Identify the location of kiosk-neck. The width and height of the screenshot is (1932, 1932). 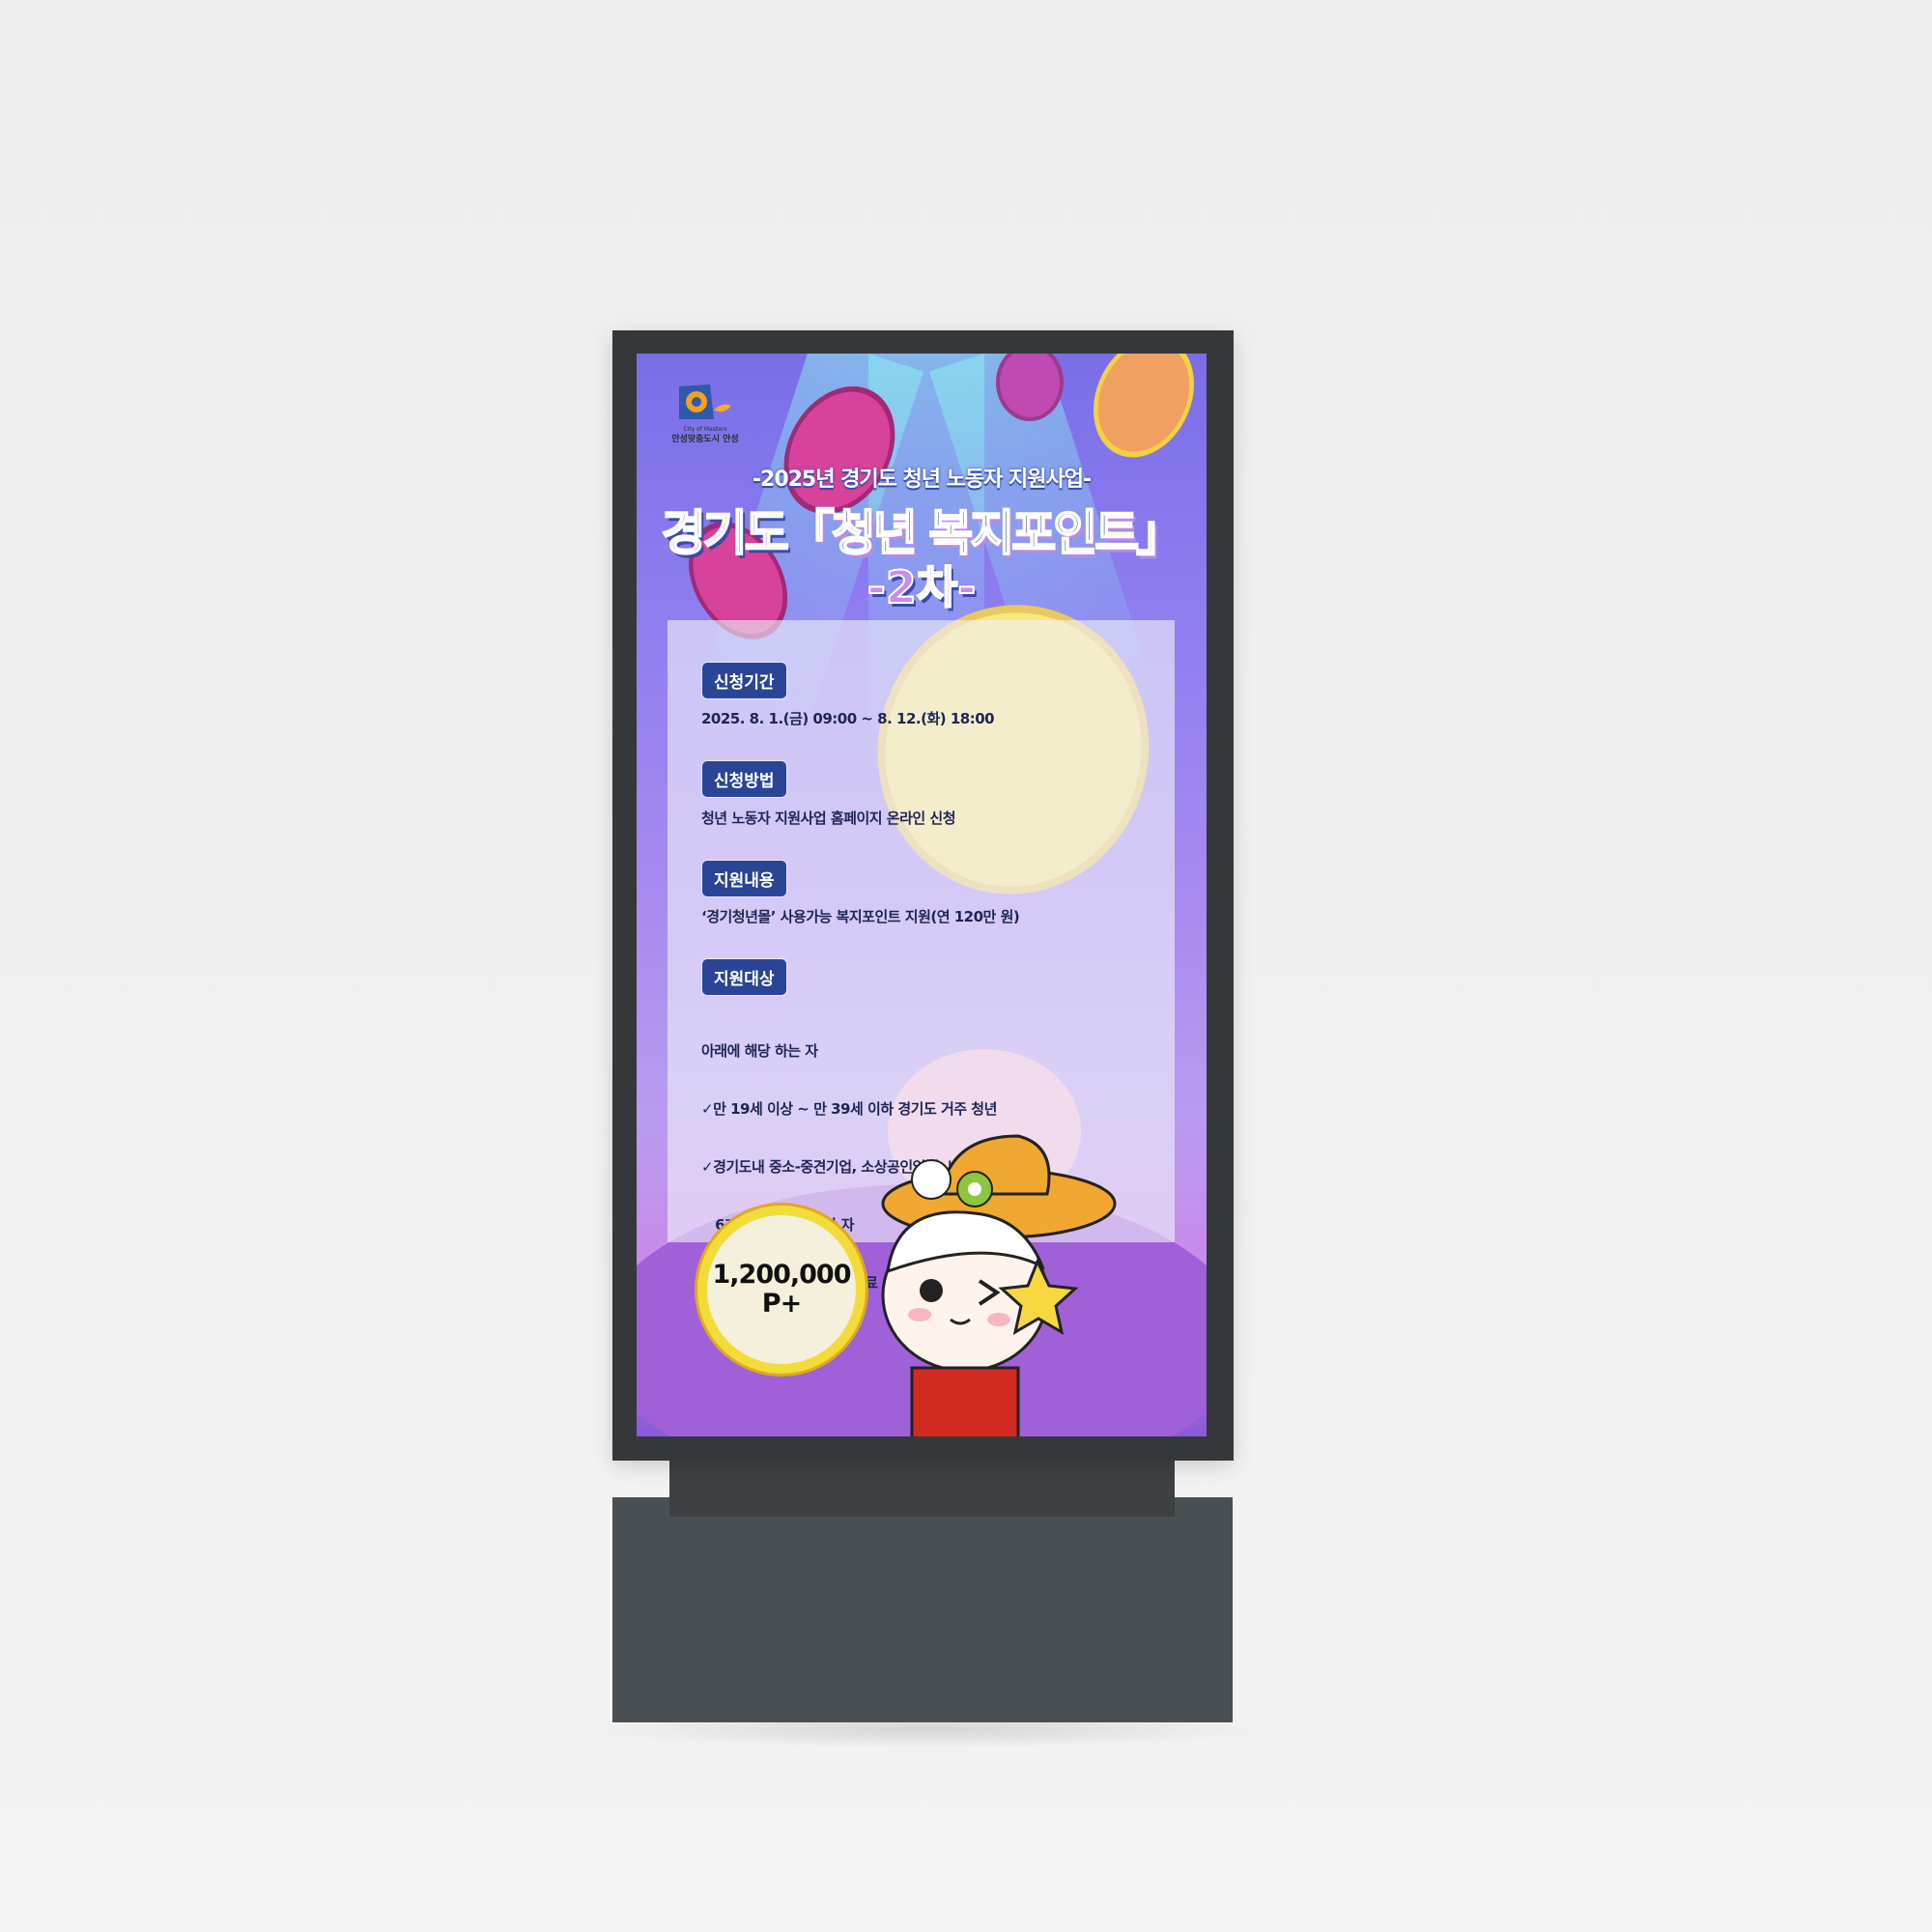
(922, 1488).